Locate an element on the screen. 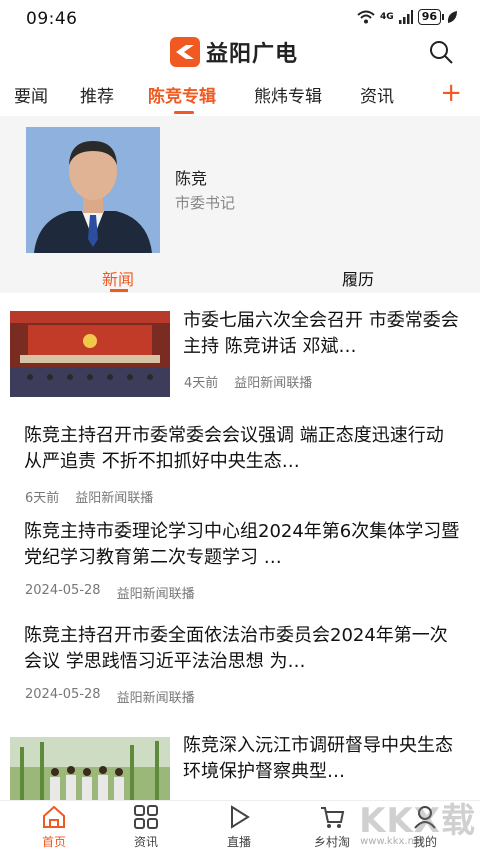 This screenshot has width=480, height=853. play-icon is located at coordinates (240, 817).